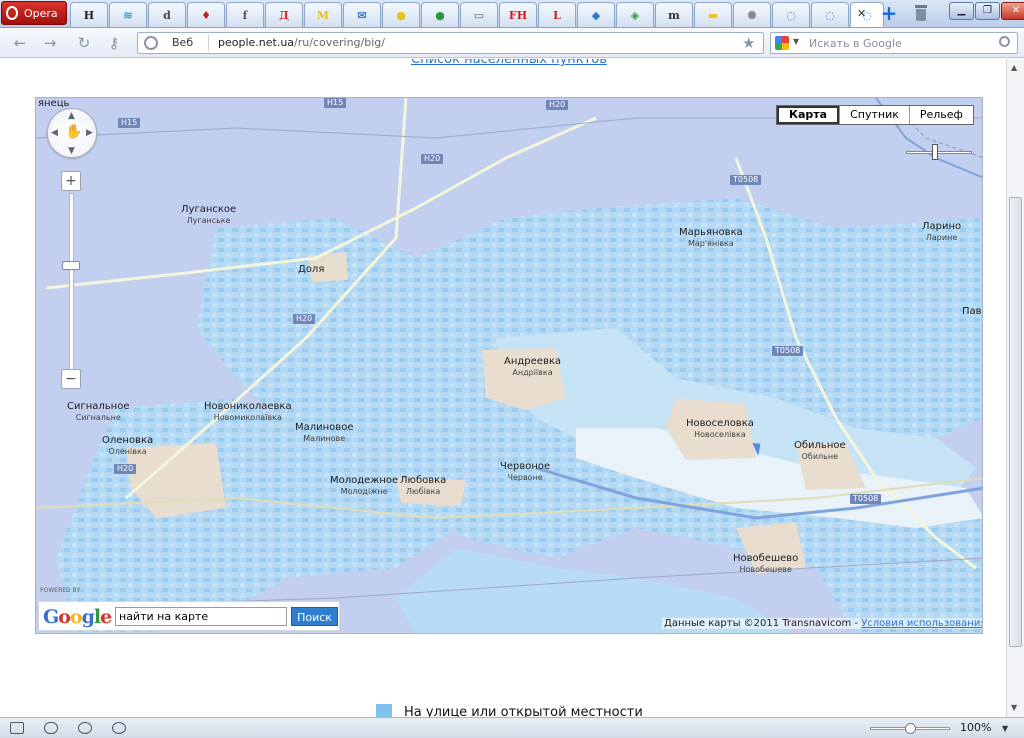  I want to click on map-search-button: Поиск, so click(314, 616).